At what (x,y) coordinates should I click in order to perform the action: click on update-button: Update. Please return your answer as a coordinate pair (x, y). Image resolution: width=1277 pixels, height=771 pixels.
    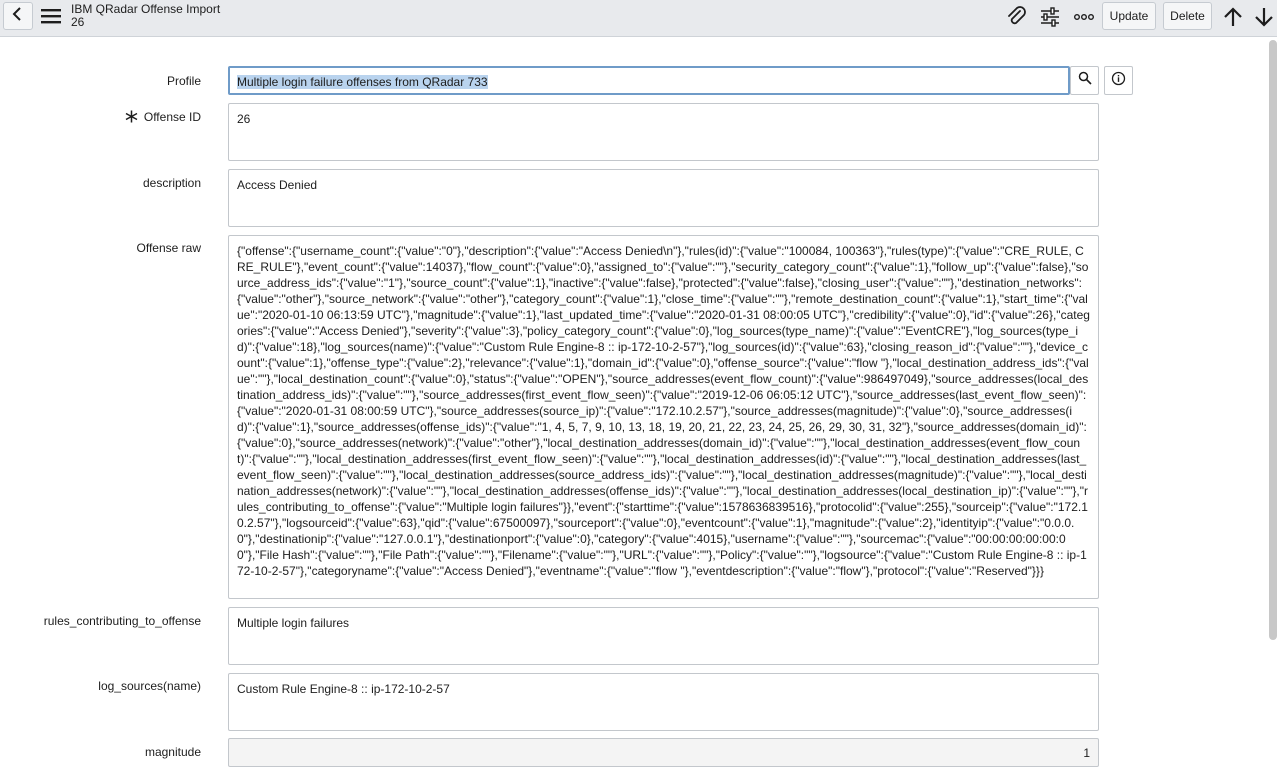
    Looking at the image, I should click on (1129, 16).